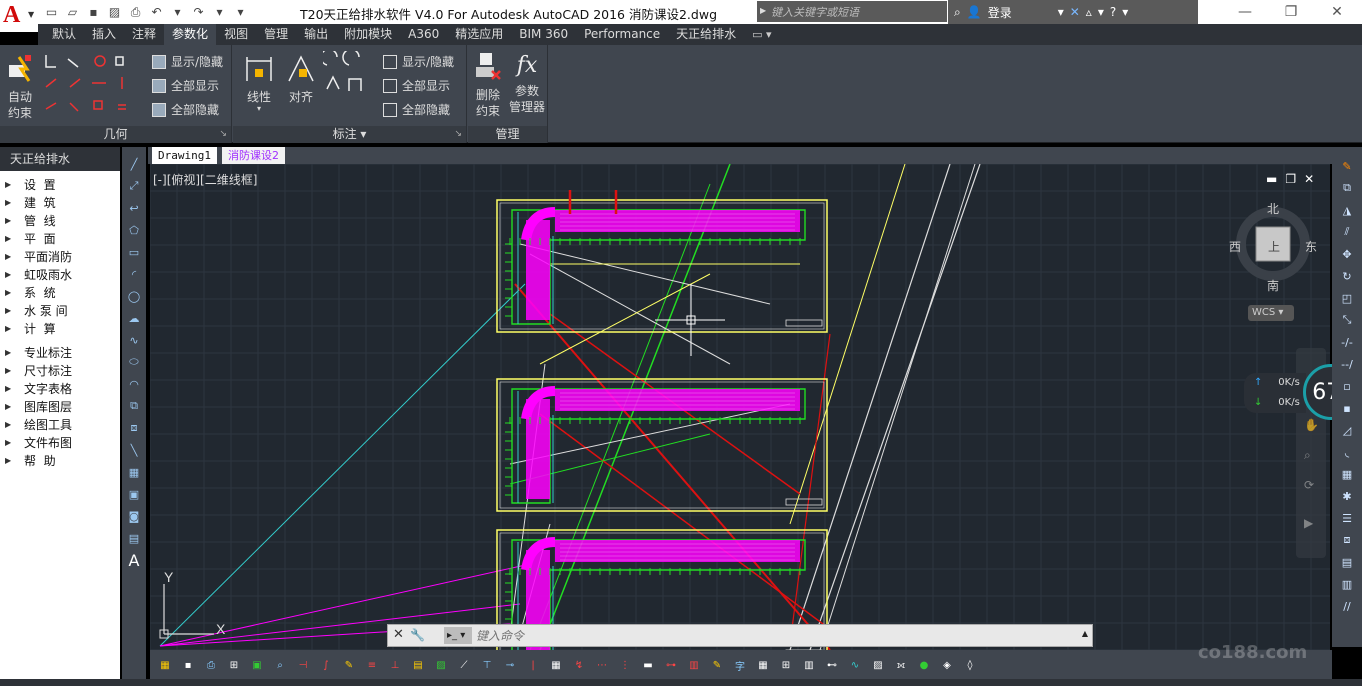 This screenshot has height=686, width=1362. What do you see at coordinates (64, 34) in the screenshot?
I see `tab-default: 默认` at bounding box center [64, 34].